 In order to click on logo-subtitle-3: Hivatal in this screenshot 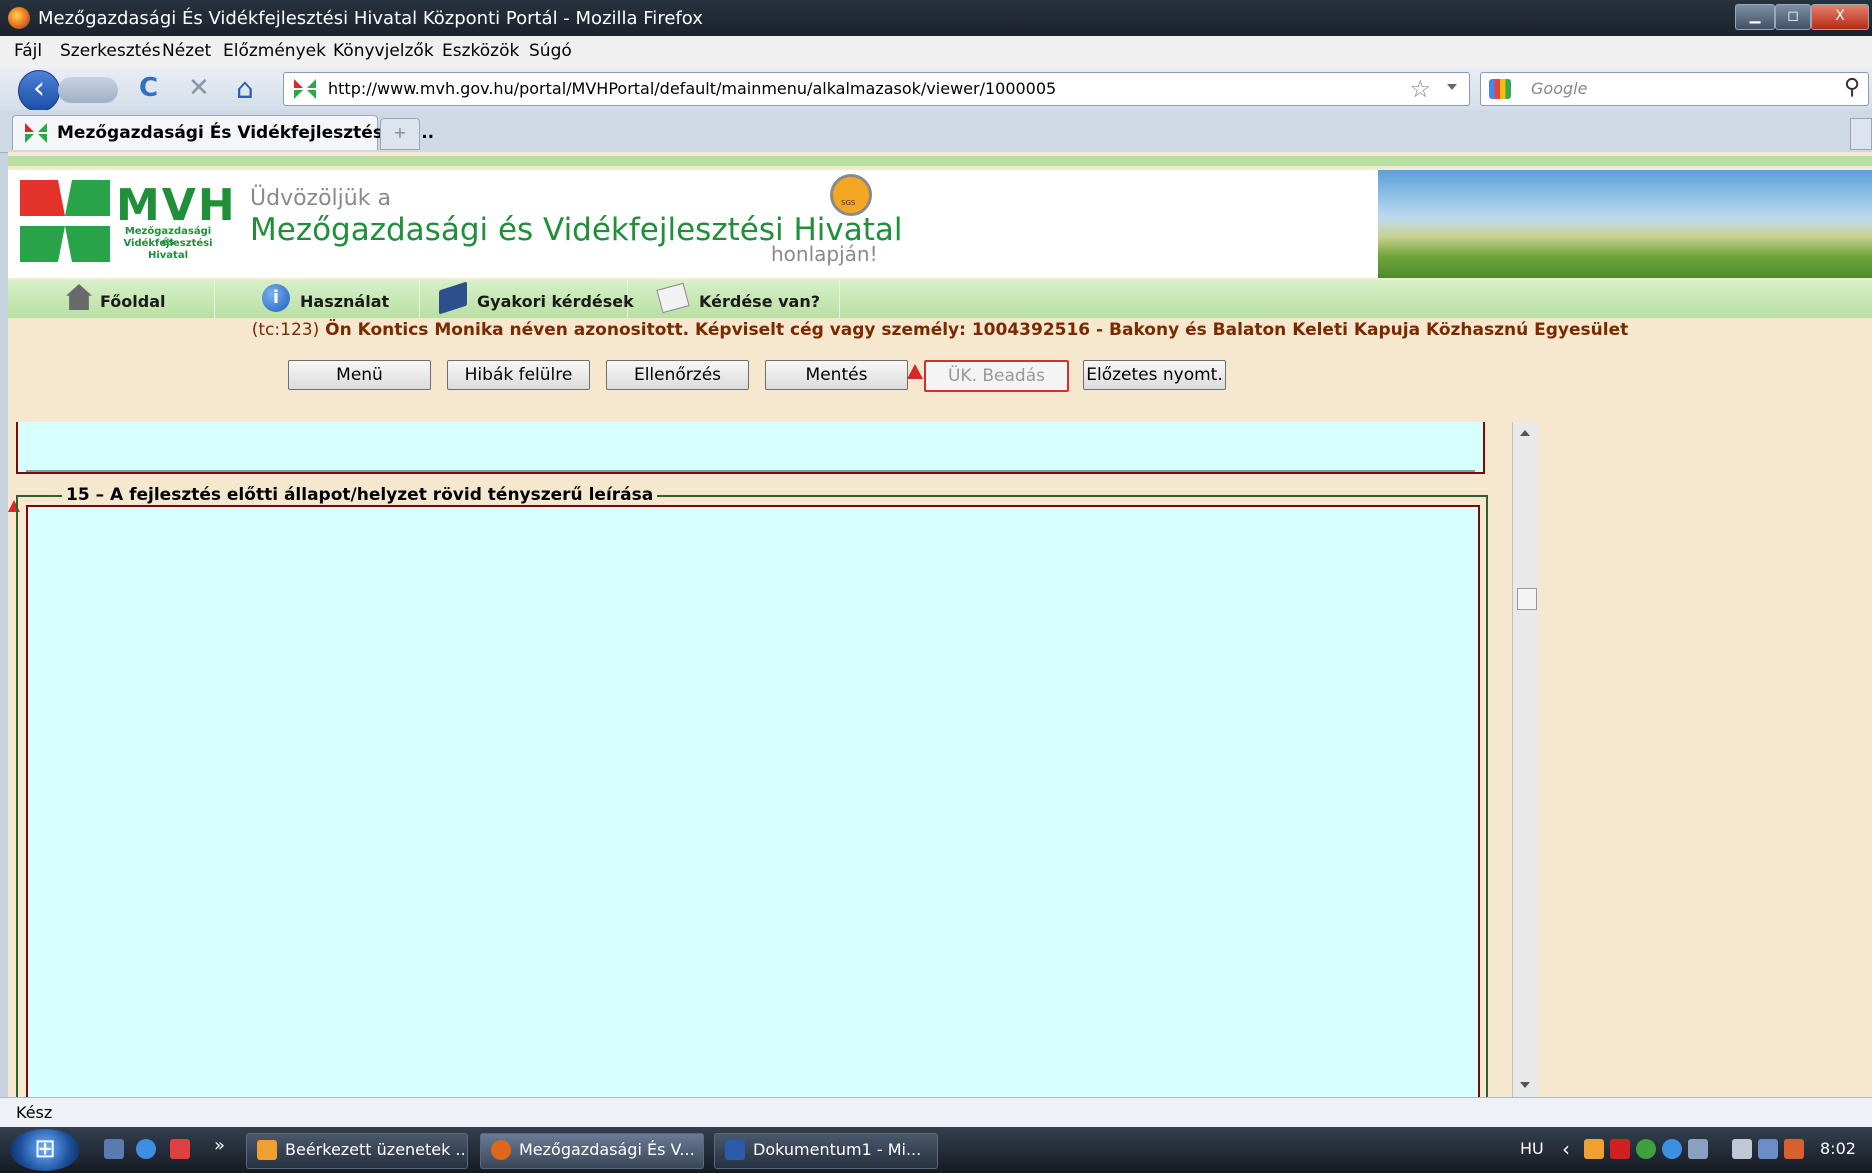, I will do `click(168, 255)`.